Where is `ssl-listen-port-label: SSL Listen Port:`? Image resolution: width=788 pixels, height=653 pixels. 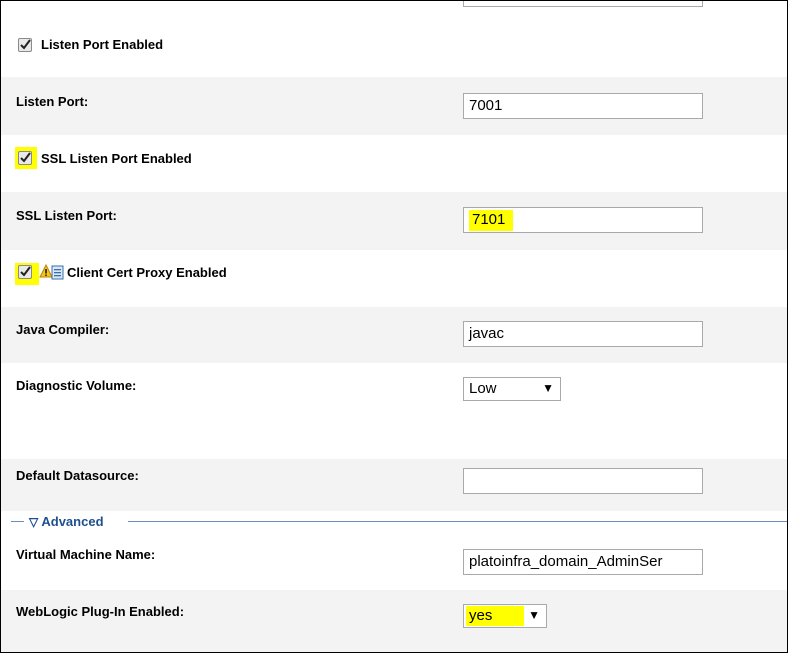 ssl-listen-port-label: SSL Listen Port: is located at coordinates (66, 215).